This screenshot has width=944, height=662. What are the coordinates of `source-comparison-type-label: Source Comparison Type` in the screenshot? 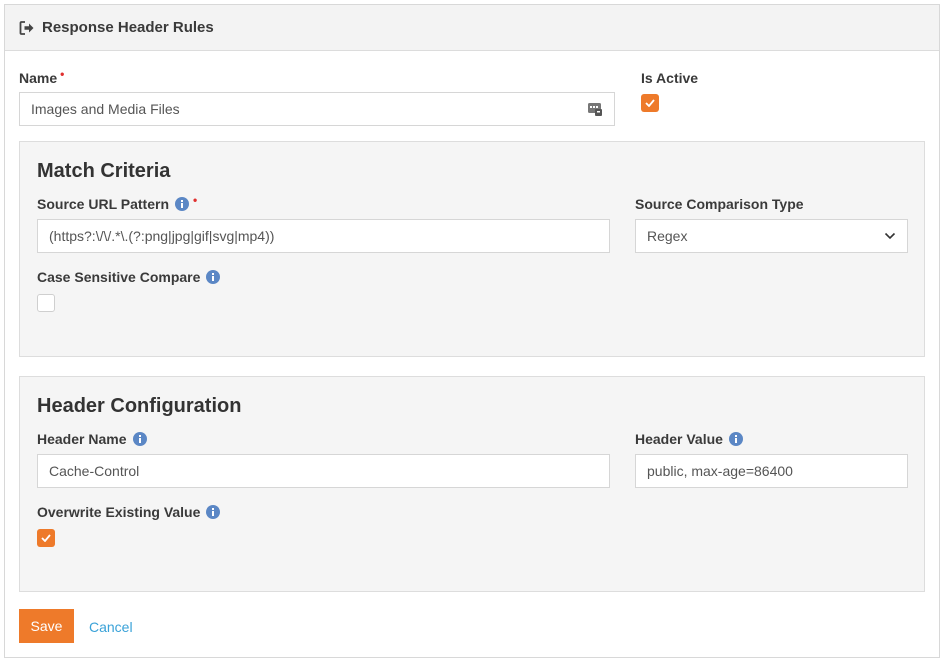 It's located at (719, 204).